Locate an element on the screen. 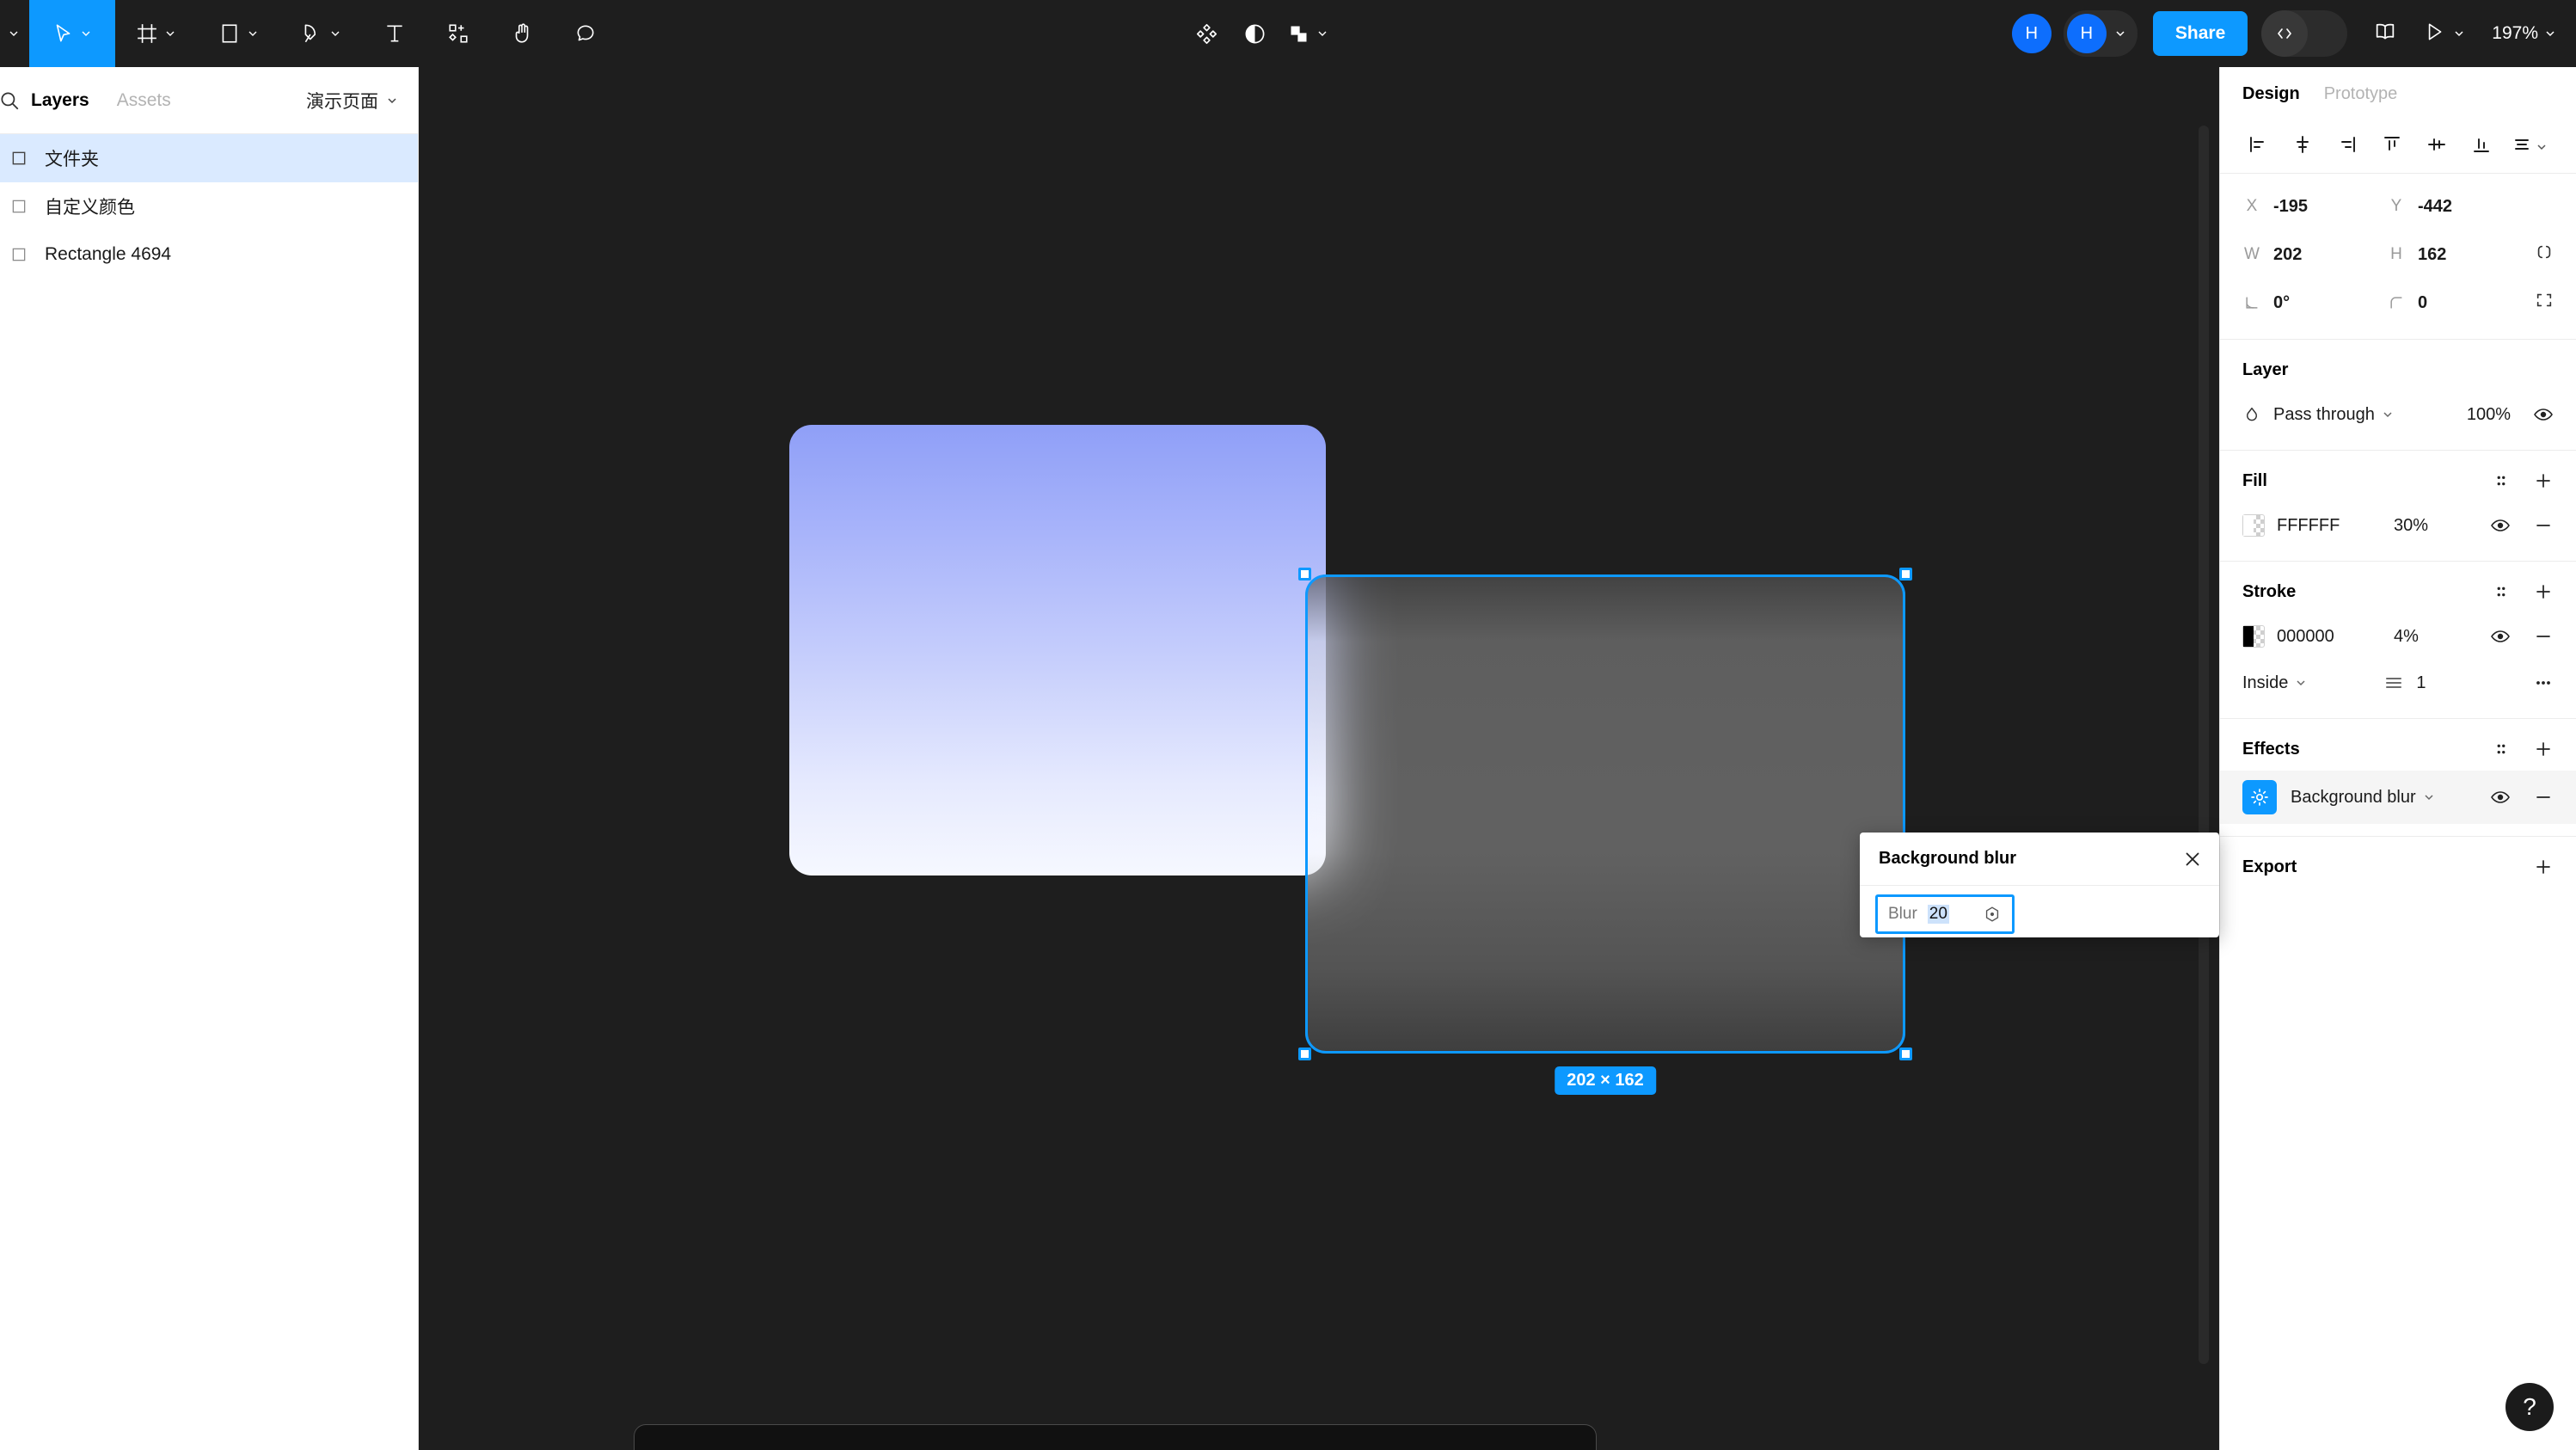  stroke-opacity: 4% is located at coordinates (2426, 637).